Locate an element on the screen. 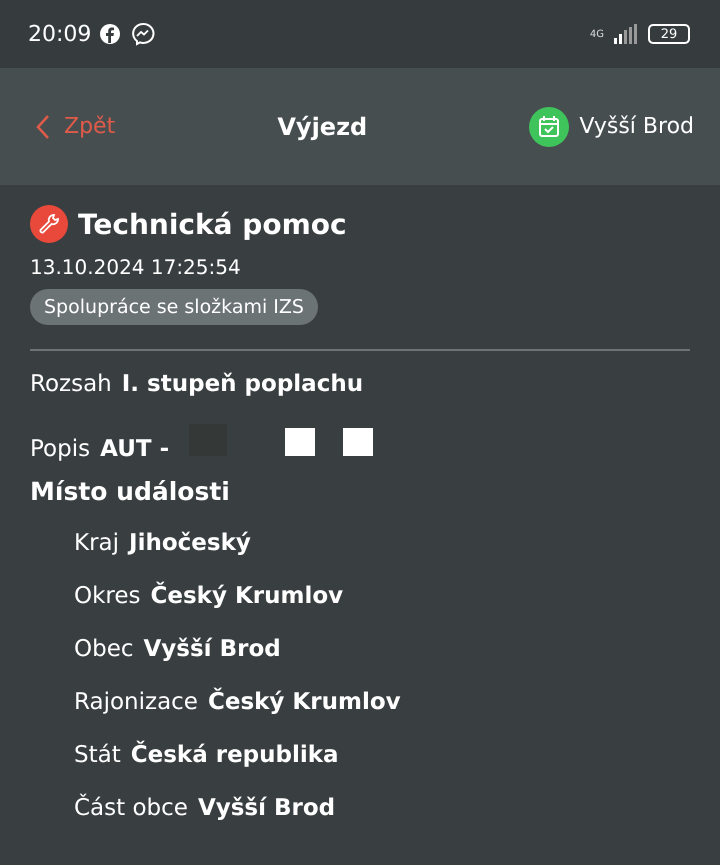 This screenshot has height=865, width=720. field-label: Stát is located at coordinates (97, 755).